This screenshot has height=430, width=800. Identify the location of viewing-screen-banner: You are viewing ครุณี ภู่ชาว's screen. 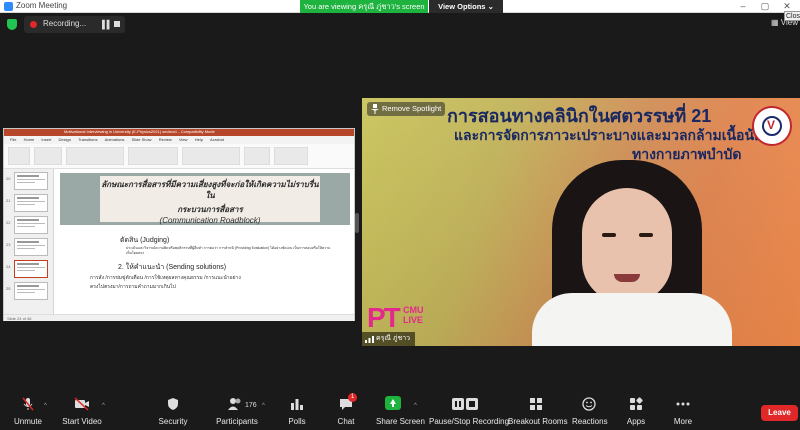
(364, 6).